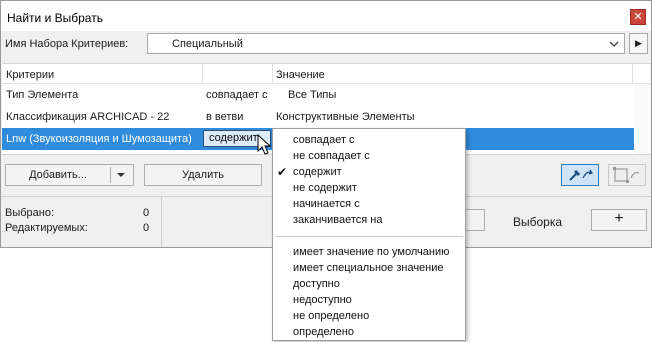  What do you see at coordinates (345, 117) in the screenshot?
I see `row-value: Конструктивные Элементы` at bounding box center [345, 117].